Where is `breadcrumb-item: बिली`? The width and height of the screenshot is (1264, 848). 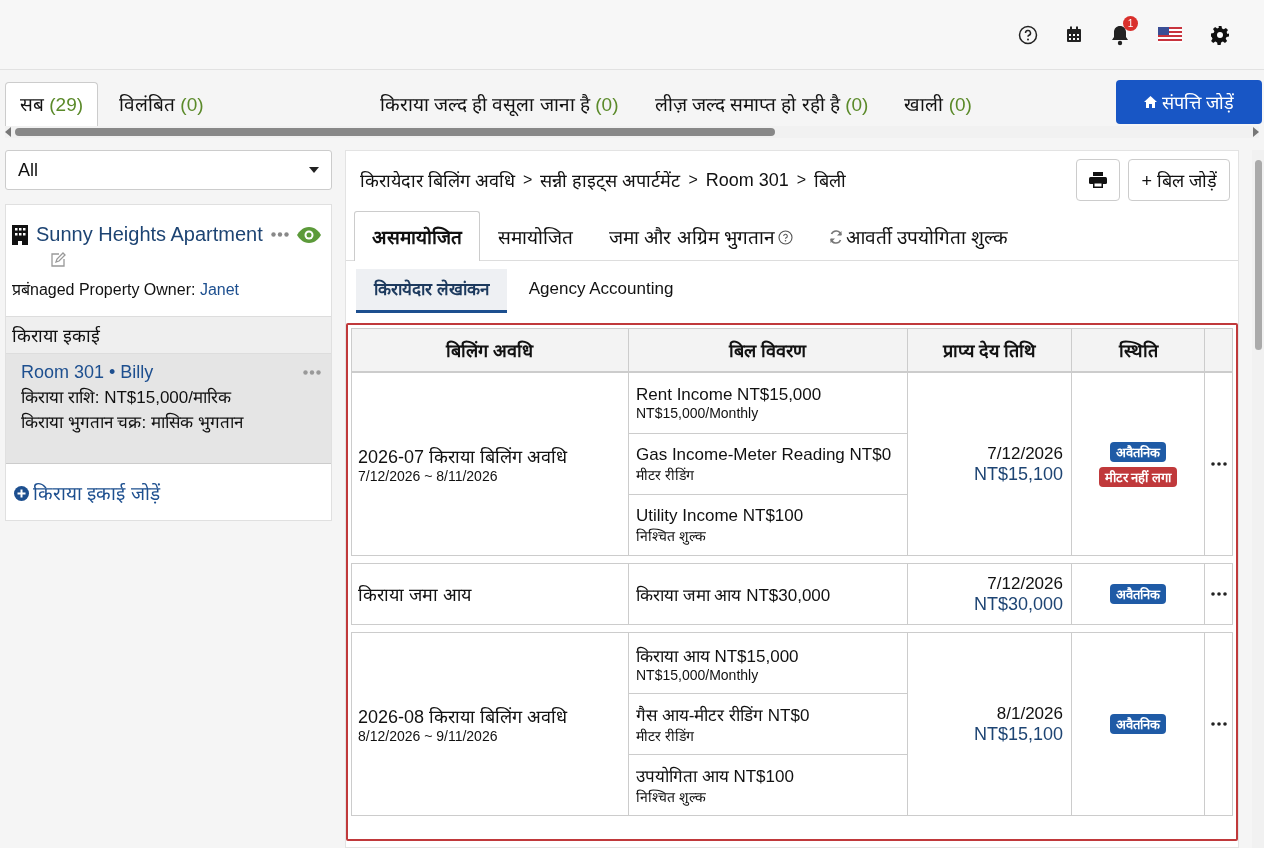 breadcrumb-item: बिली is located at coordinates (830, 181).